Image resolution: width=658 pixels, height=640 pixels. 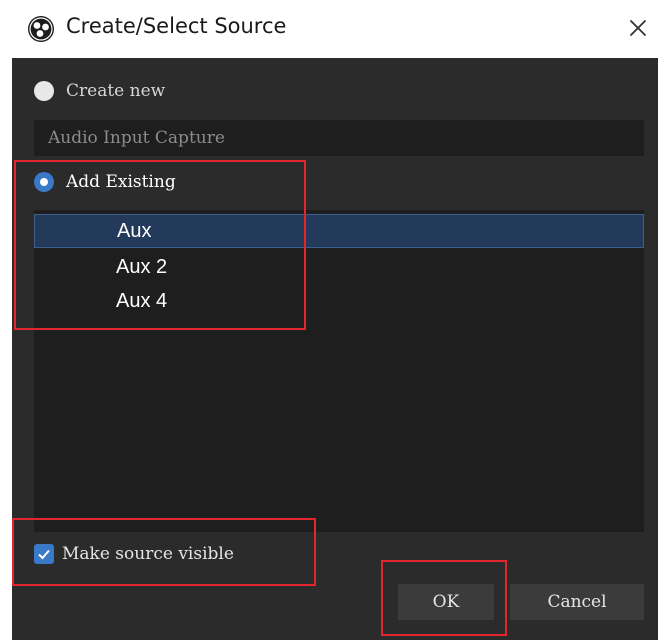 I want to click on cancel-button: Cancel, so click(x=577, y=602).